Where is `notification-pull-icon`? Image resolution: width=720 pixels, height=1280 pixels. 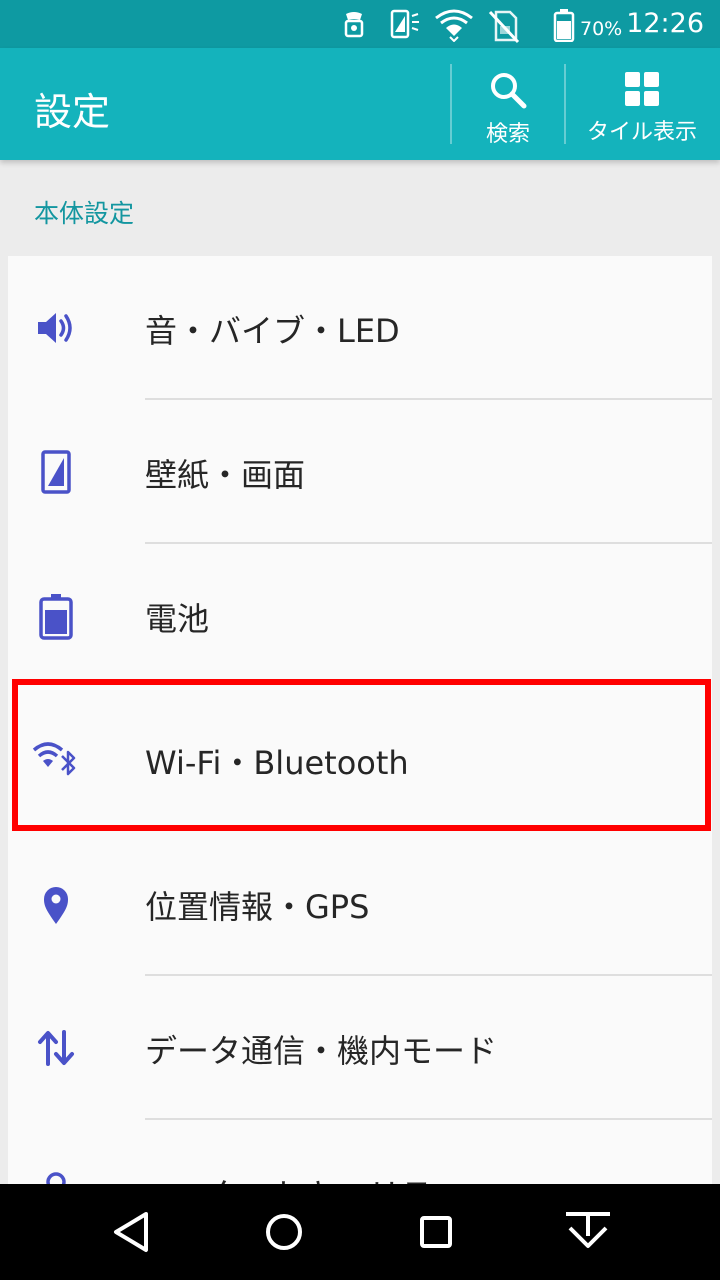
notification-pull-icon is located at coordinates (588, 1232).